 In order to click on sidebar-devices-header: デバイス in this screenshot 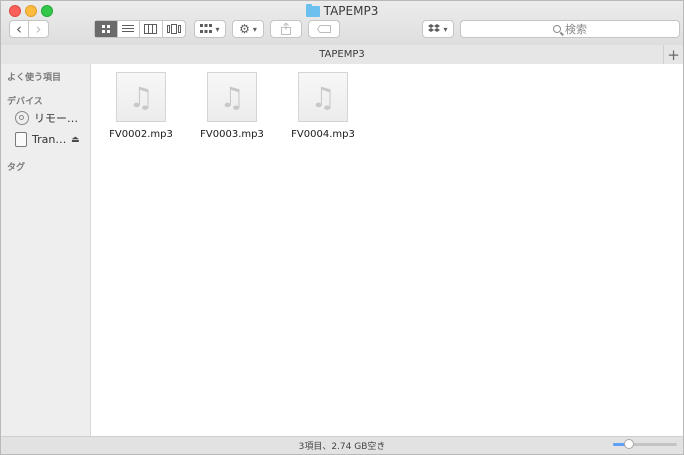, I will do `click(25, 102)`.